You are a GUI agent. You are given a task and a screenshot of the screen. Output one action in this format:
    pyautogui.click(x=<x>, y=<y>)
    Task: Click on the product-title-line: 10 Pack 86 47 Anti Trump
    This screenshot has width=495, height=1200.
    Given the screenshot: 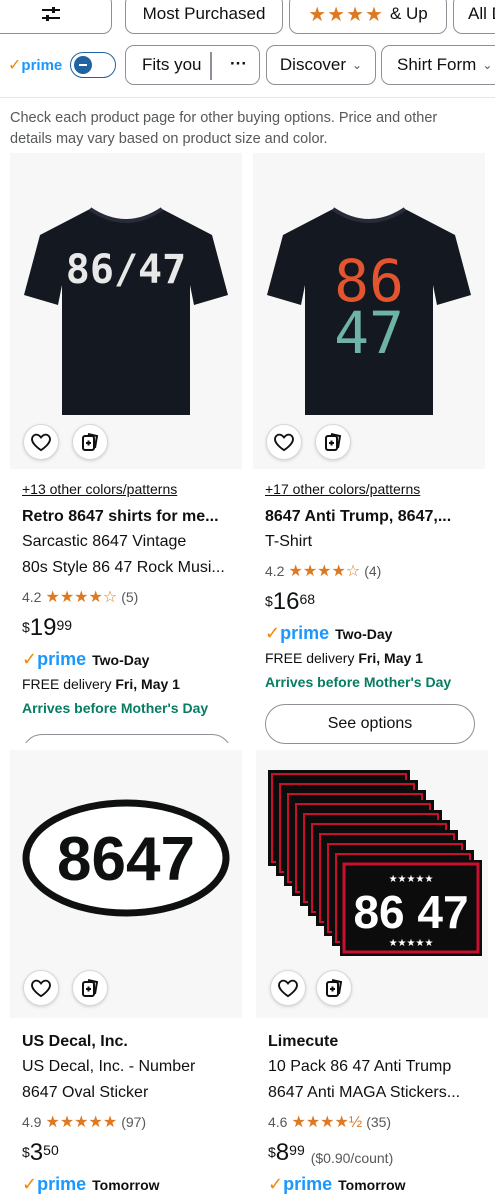 What is the action you would take?
    pyautogui.click(x=360, y=1066)
    